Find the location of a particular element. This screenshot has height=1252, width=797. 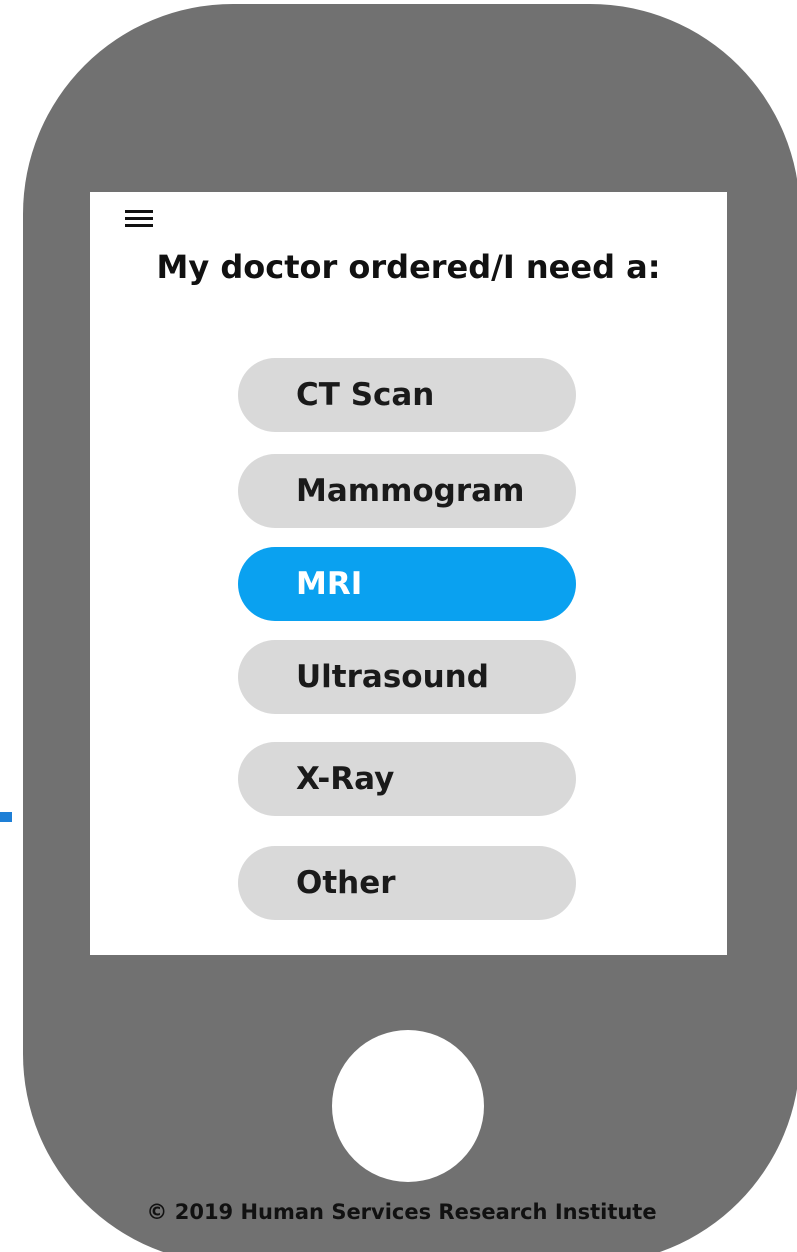

option-x-ray-button: X-Ray is located at coordinates (407, 779).